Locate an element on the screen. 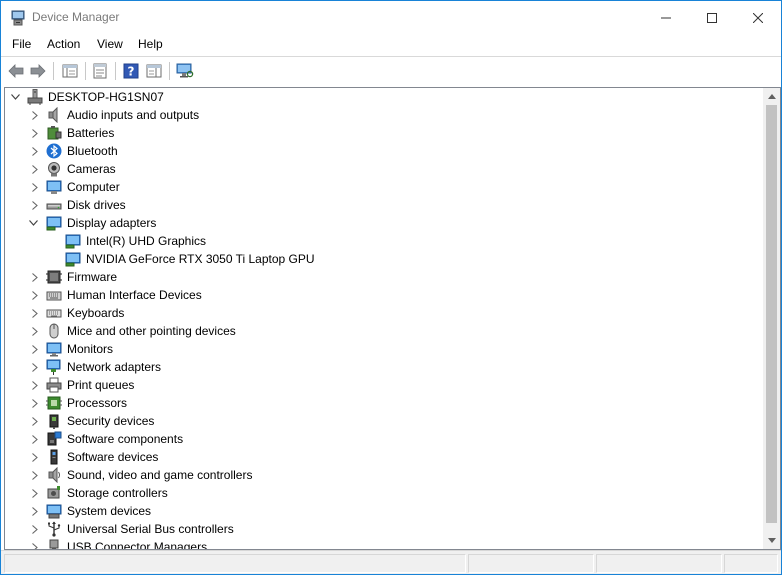 This screenshot has height=575, width=782. camera-icon is located at coordinates (54, 169).